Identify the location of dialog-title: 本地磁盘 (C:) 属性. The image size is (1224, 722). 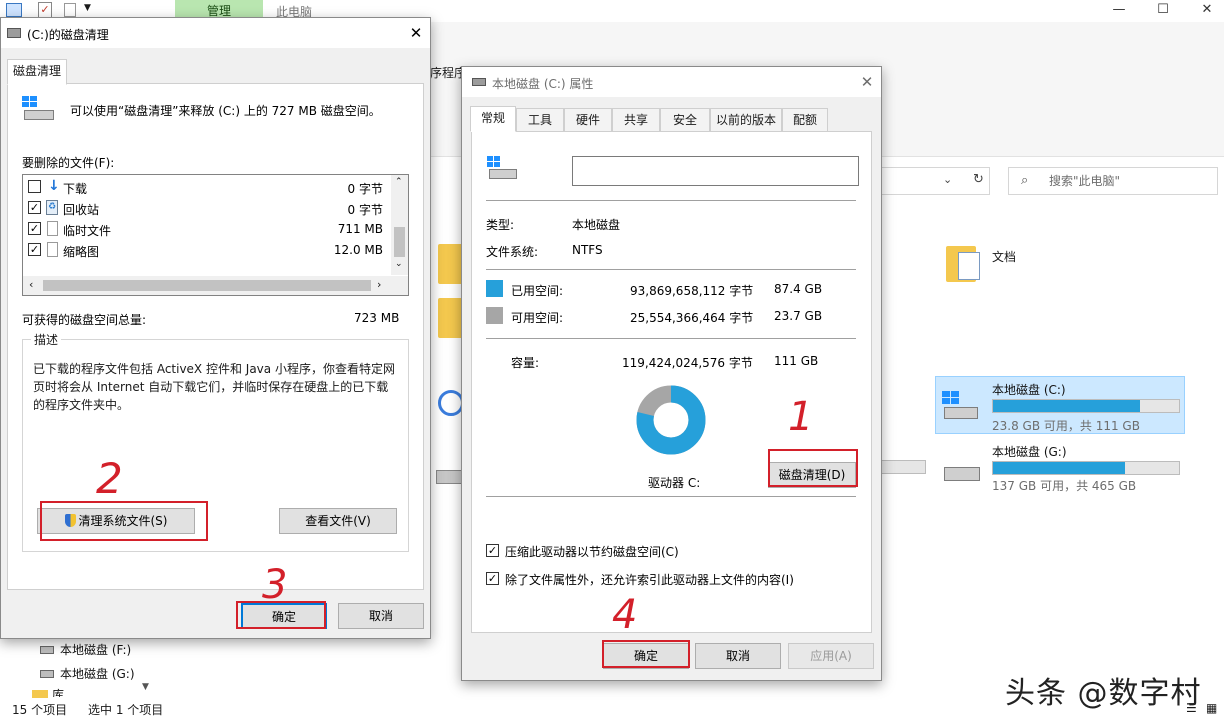
(543, 84).